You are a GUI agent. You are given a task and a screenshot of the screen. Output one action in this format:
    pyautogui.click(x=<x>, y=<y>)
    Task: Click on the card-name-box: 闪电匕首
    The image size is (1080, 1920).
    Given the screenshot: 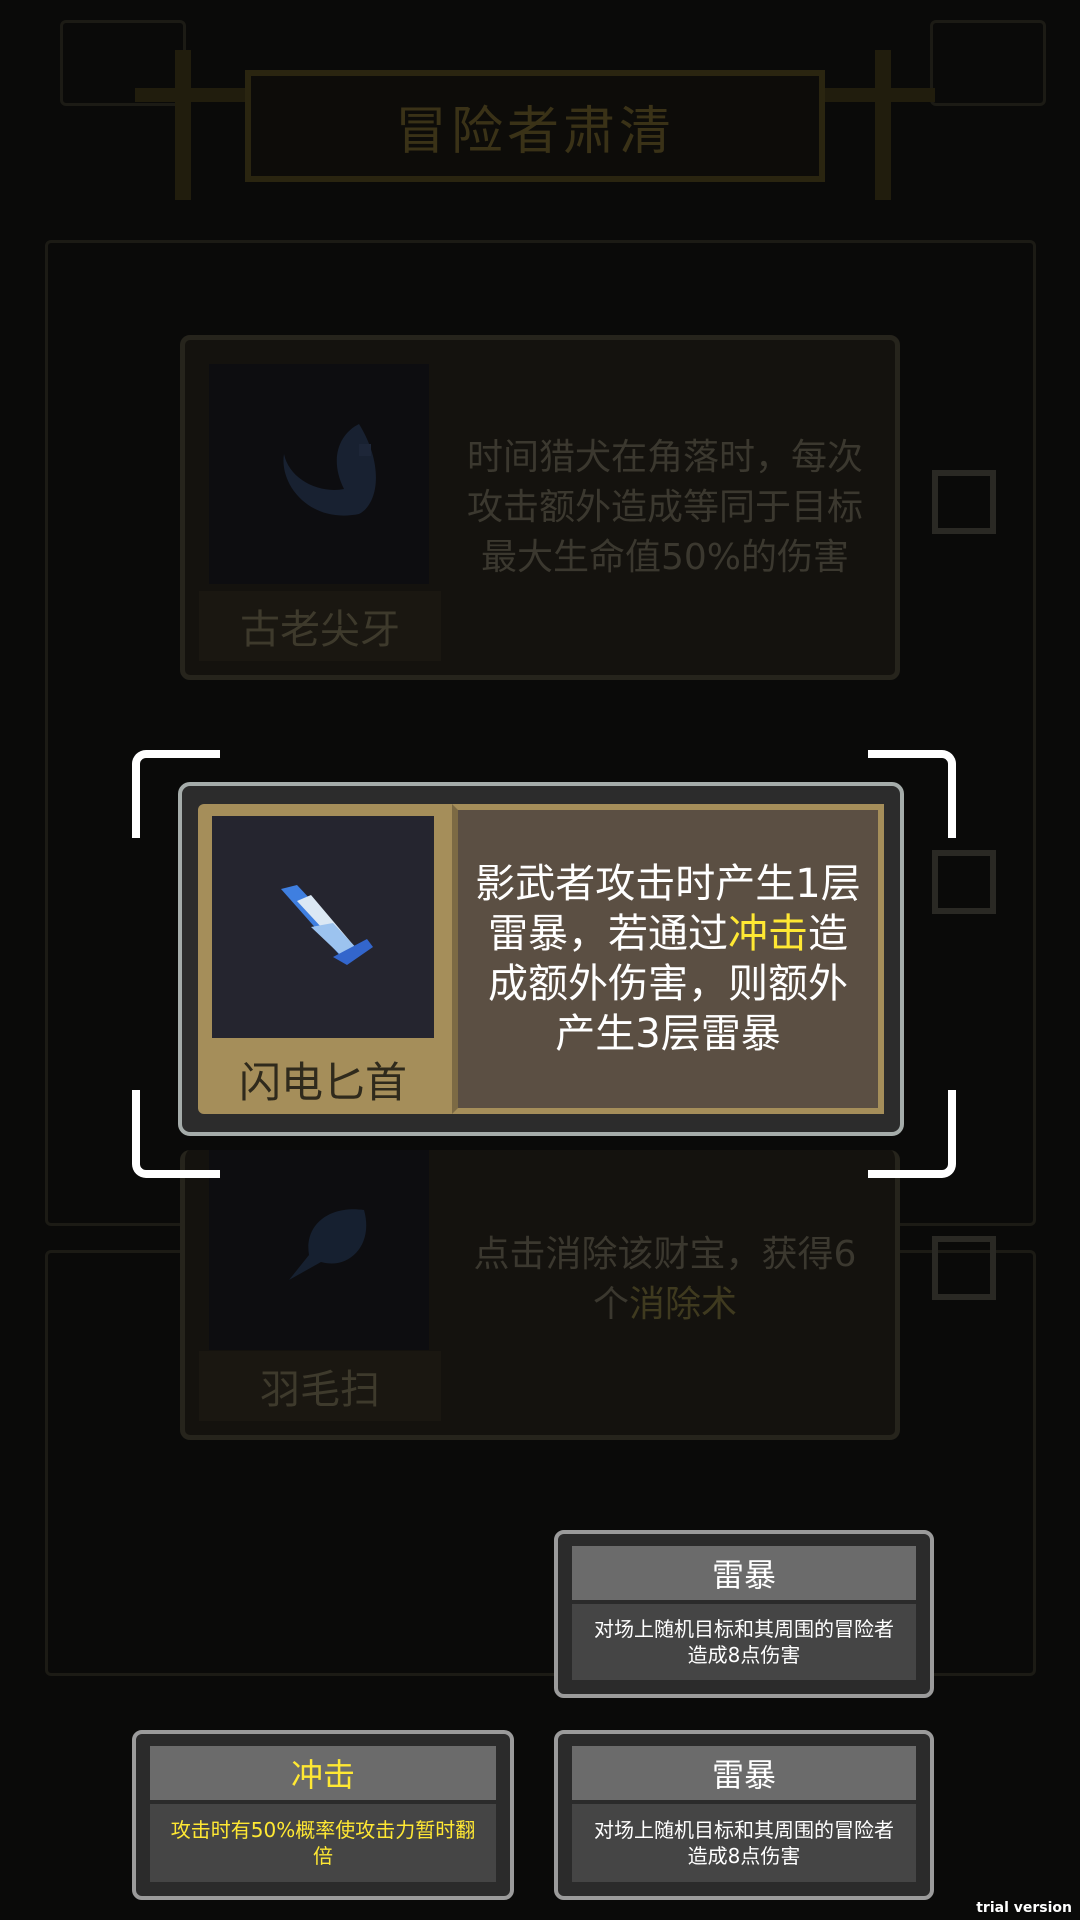 What is the action you would take?
    pyautogui.click(x=323, y=1079)
    